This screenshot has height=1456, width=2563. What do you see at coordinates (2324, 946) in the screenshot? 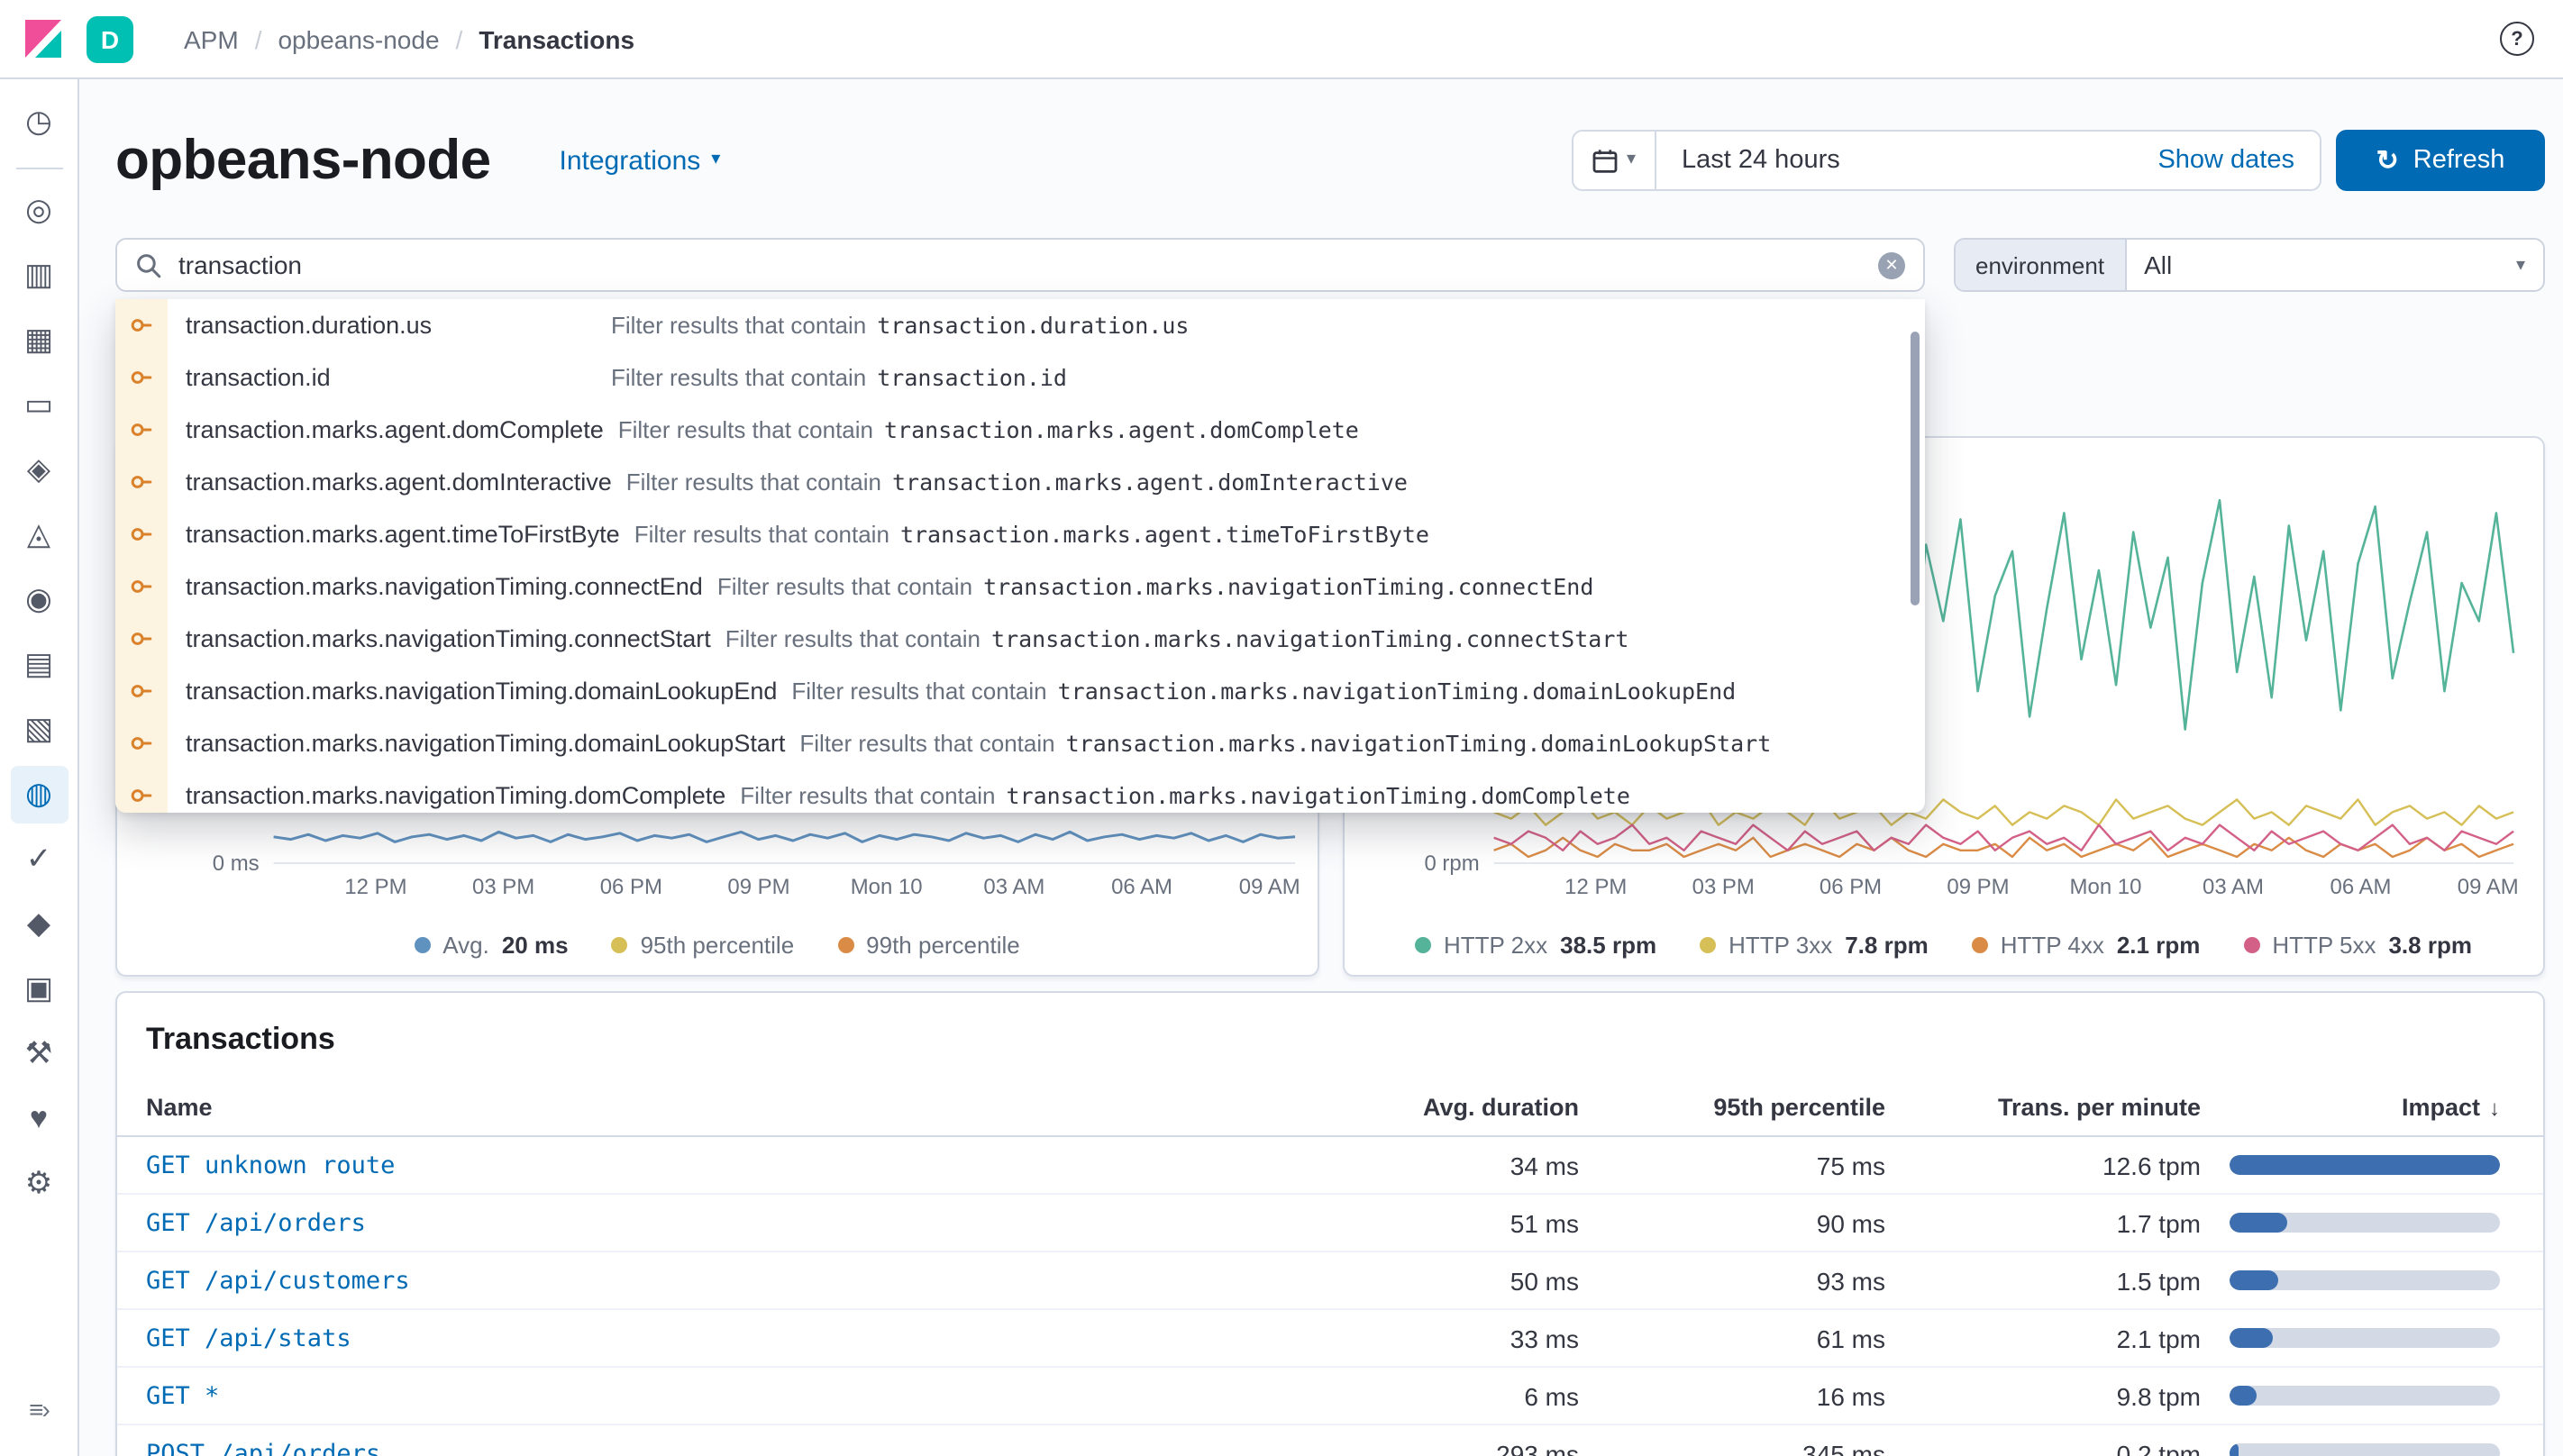
I see `legend-label: HTTP 5xx` at bounding box center [2324, 946].